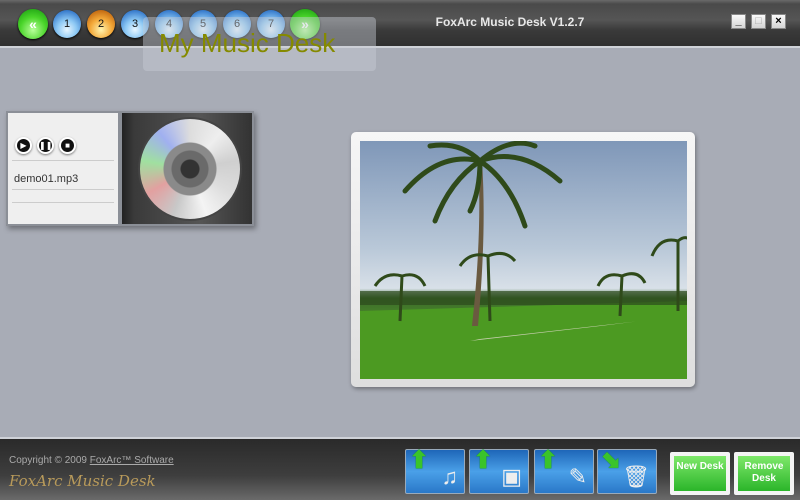  I want to click on cd-case, so click(187, 168).